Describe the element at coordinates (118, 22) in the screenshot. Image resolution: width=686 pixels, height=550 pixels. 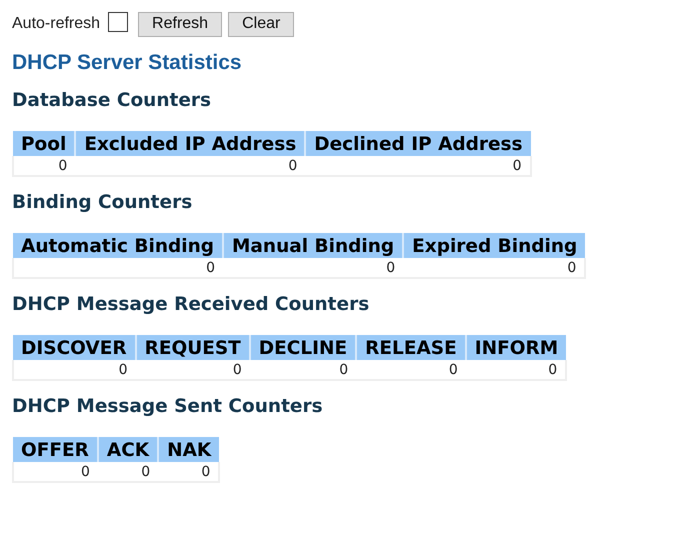
I see `auto-refresh-checkbox` at that location.